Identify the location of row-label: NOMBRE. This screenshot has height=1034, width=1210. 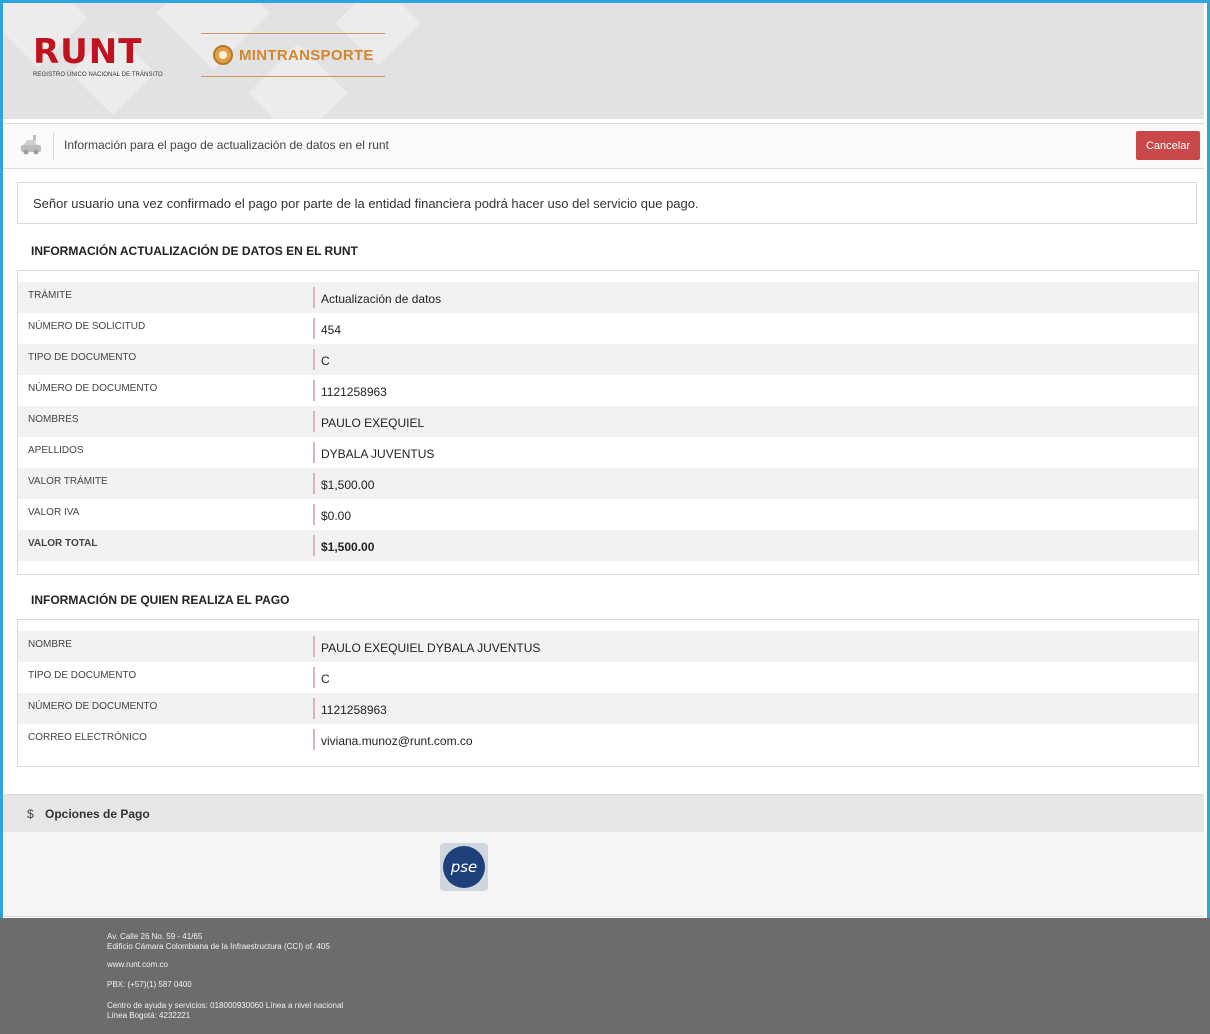
(50, 644).